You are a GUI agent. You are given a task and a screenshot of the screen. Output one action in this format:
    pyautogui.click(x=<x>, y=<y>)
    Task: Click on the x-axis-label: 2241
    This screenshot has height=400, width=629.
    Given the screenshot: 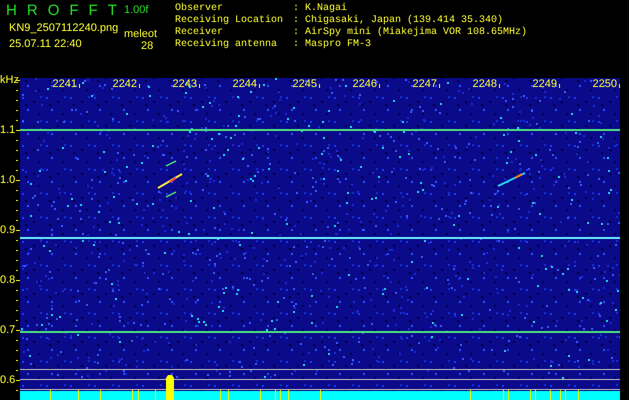 What is the action you would take?
    pyautogui.click(x=64, y=84)
    